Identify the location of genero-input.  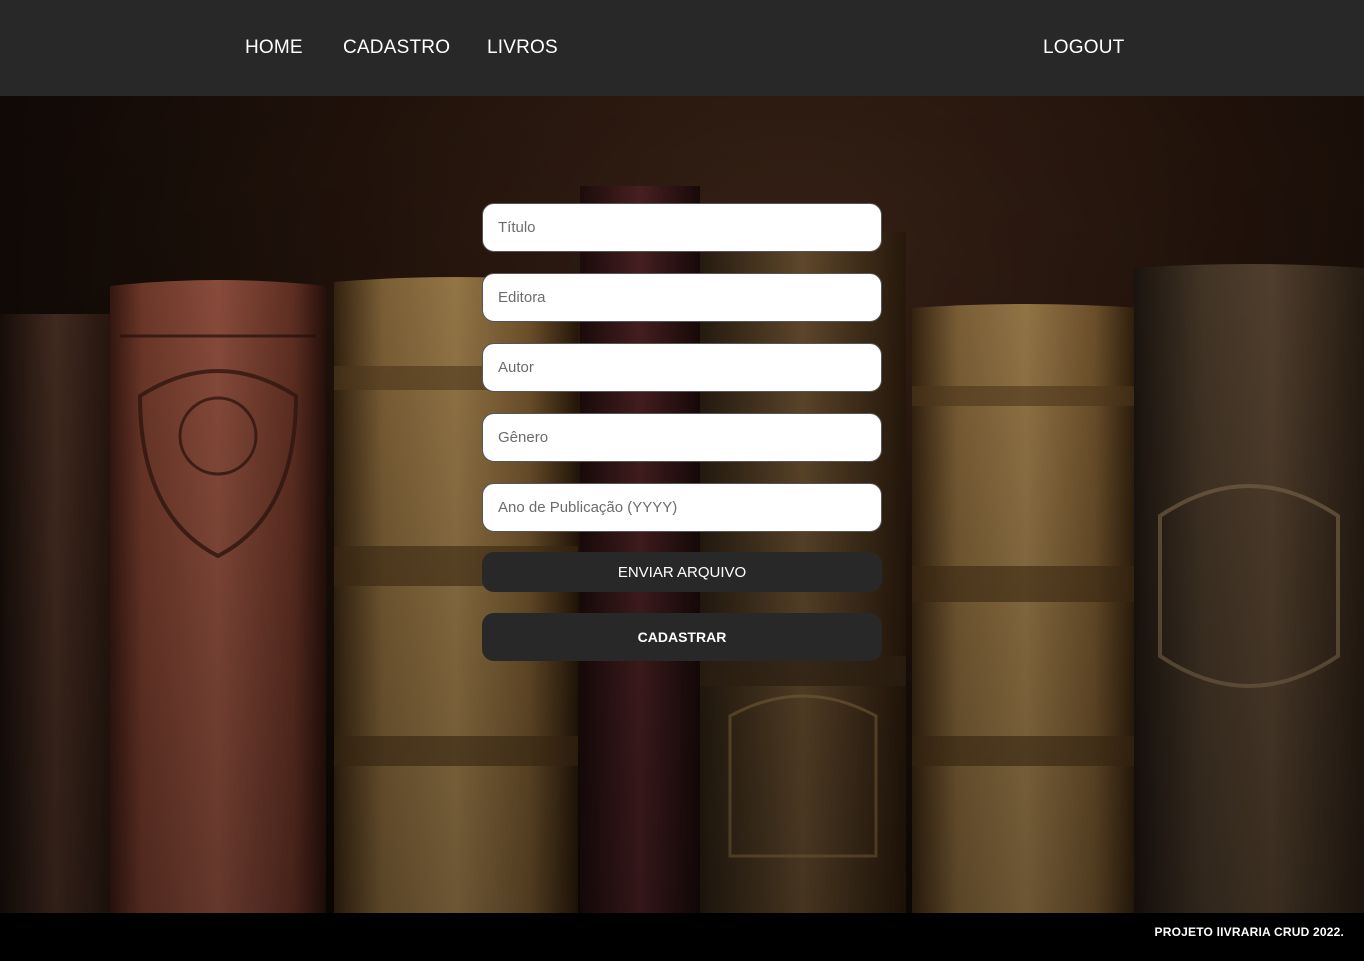
(682, 437).